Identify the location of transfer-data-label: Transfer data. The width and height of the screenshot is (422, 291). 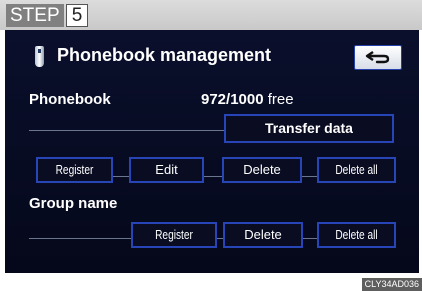
(309, 128).